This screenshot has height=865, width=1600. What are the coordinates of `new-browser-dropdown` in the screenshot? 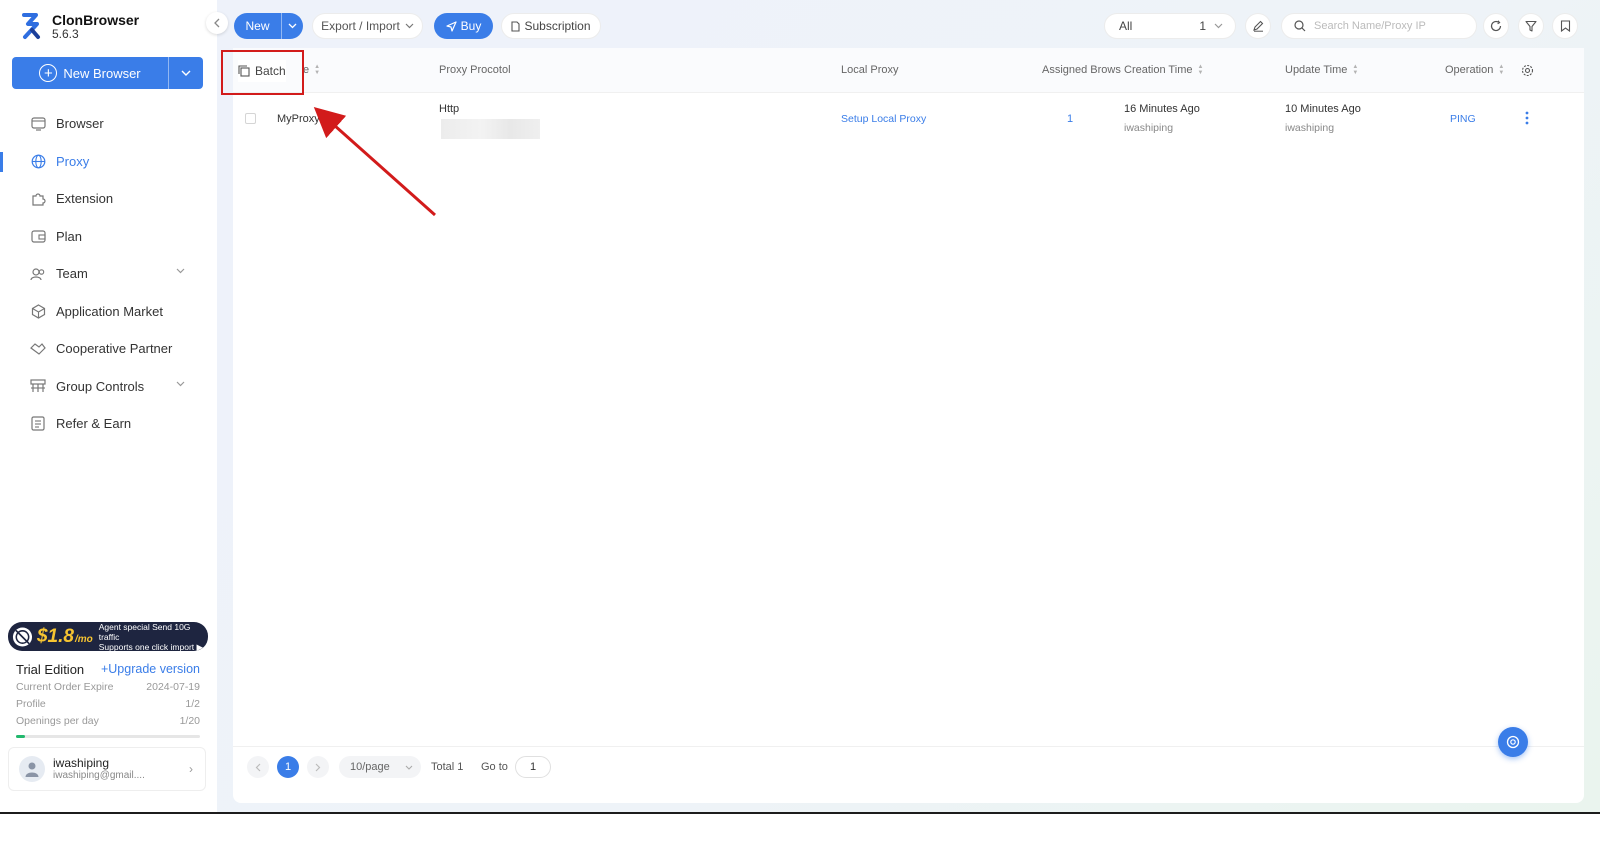 It's located at (186, 73).